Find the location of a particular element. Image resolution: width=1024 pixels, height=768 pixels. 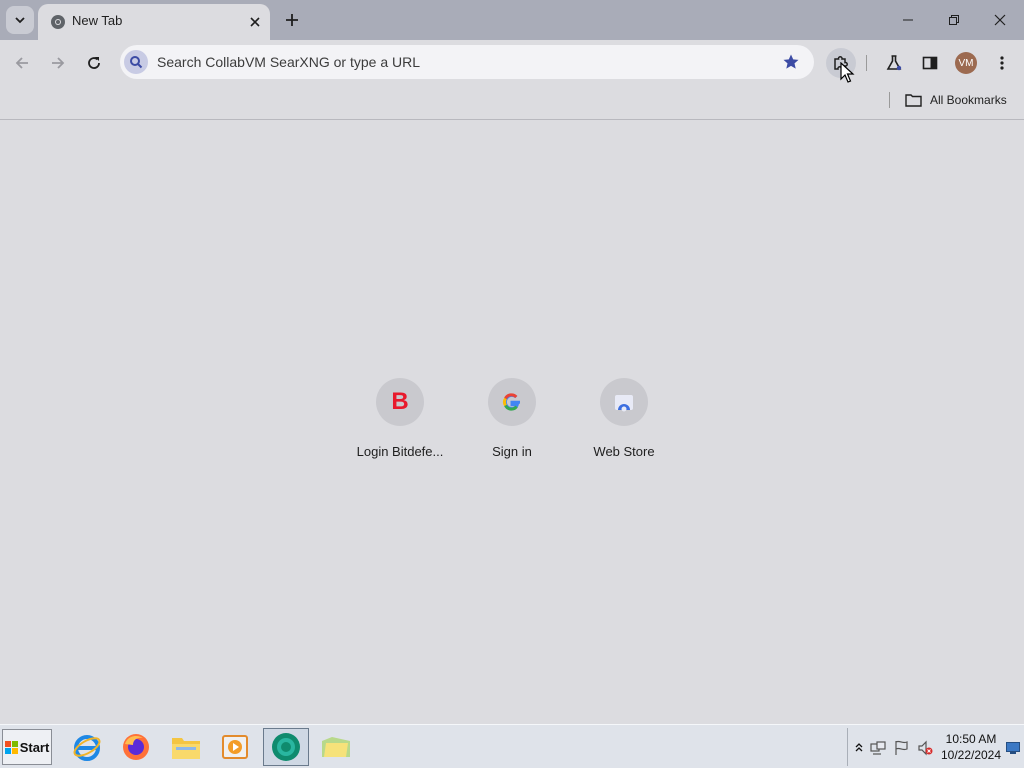

network-tray-icon is located at coordinates (878, 748).